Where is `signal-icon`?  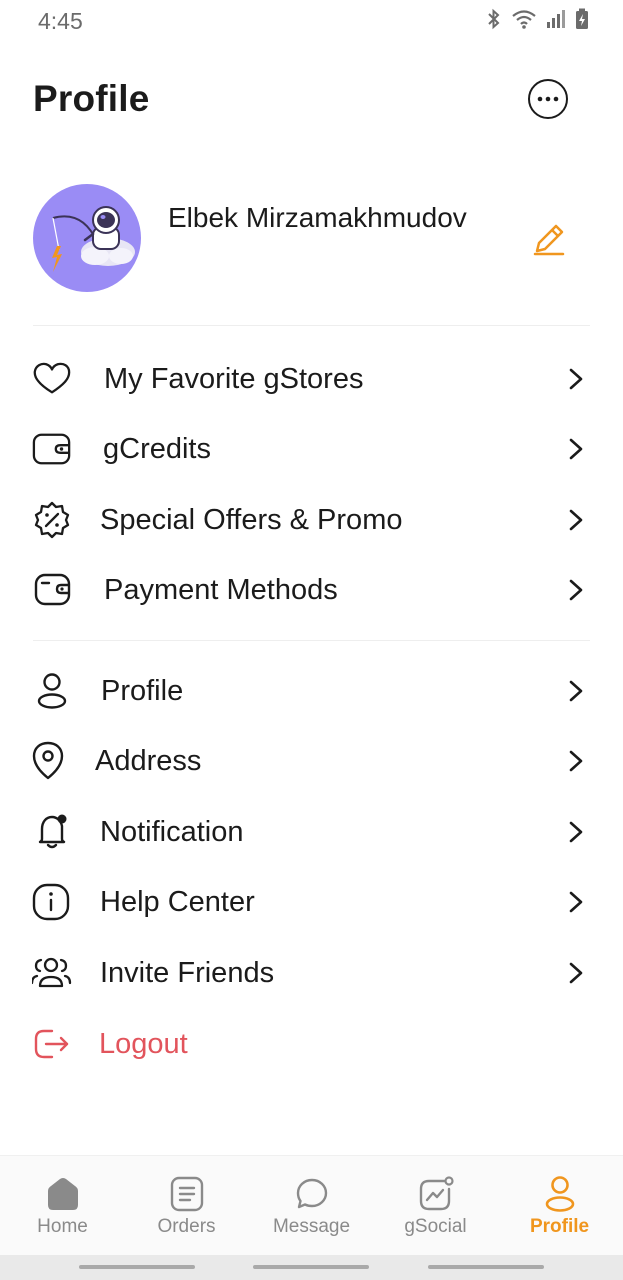 signal-icon is located at coordinates (556, 19).